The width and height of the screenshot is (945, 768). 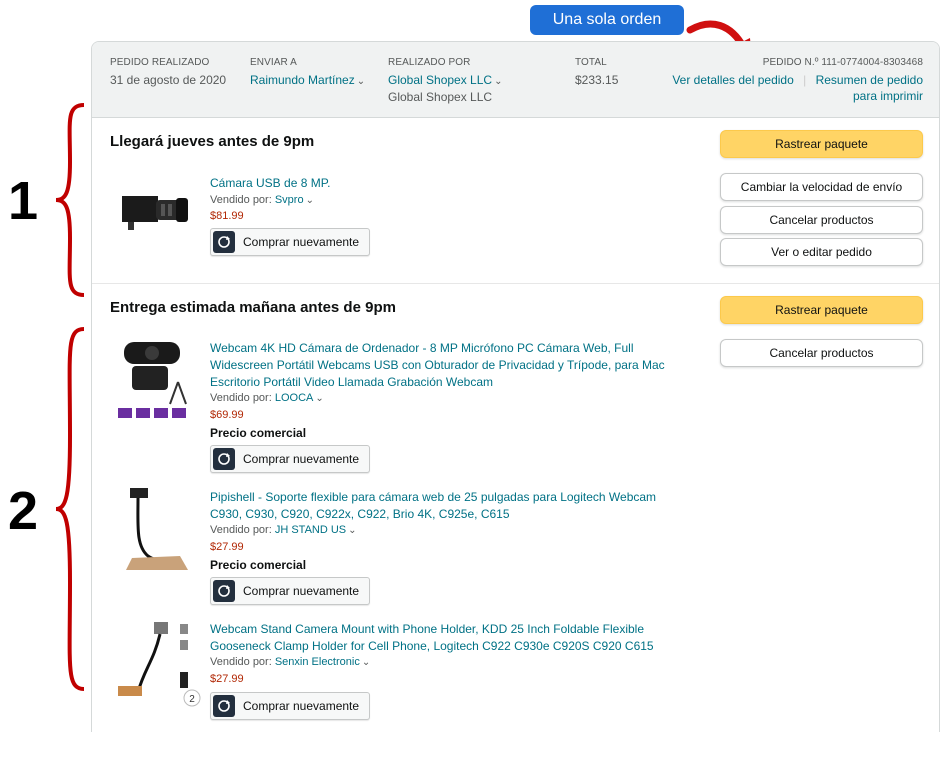 What do you see at coordinates (160, 62) in the screenshot?
I see `order-placed-label: PEDIDO REALIZADO` at bounding box center [160, 62].